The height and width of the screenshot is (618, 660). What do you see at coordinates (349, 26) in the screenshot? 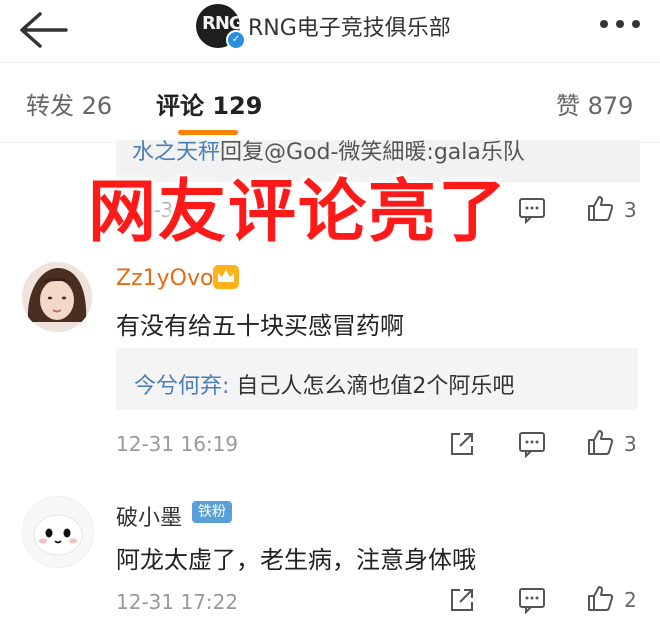
I see `account-name: RNG电子竞技俱乐部` at bounding box center [349, 26].